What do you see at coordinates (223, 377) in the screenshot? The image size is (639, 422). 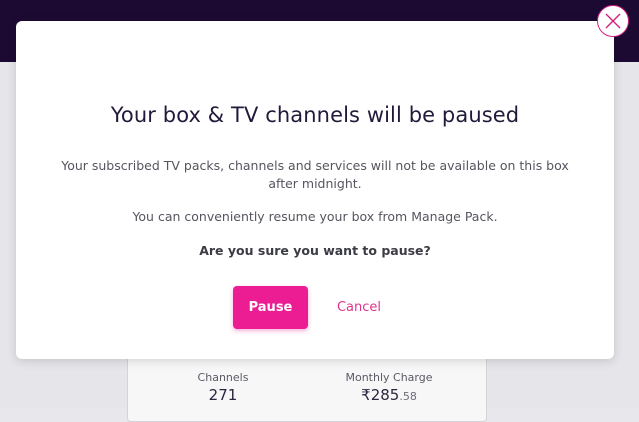 I see `channels-label: Channels` at bounding box center [223, 377].